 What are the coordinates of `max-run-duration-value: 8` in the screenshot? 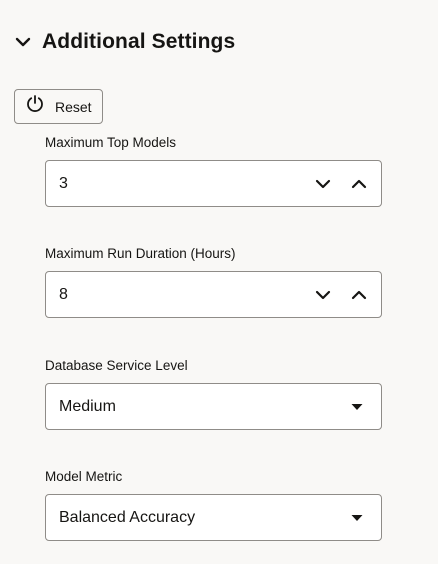 It's located at (175, 295).